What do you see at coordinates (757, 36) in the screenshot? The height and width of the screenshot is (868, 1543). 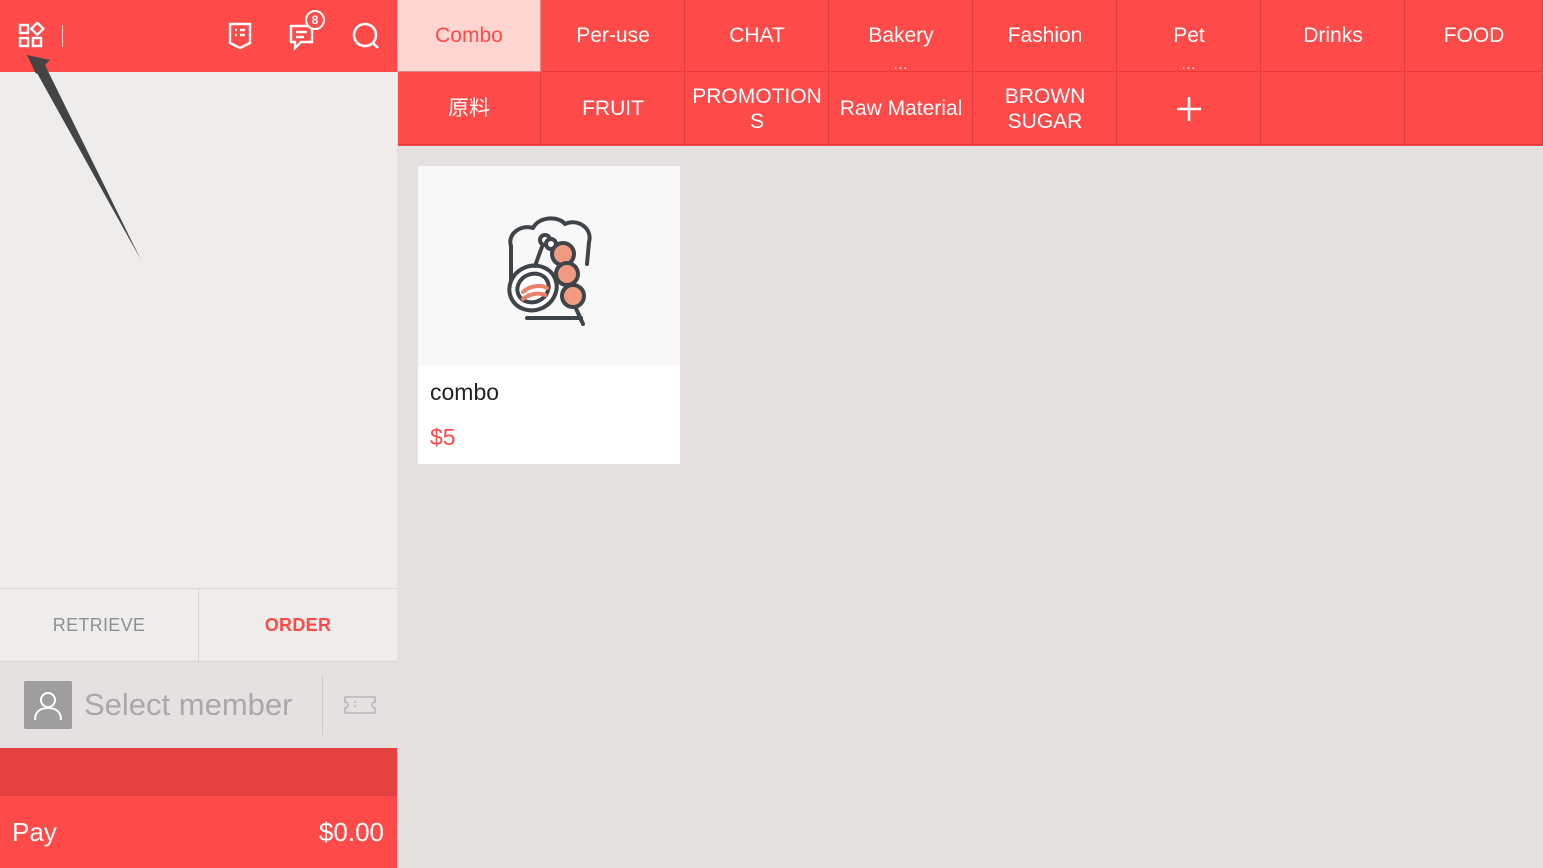 I see `tab-chat: CHAT` at bounding box center [757, 36].